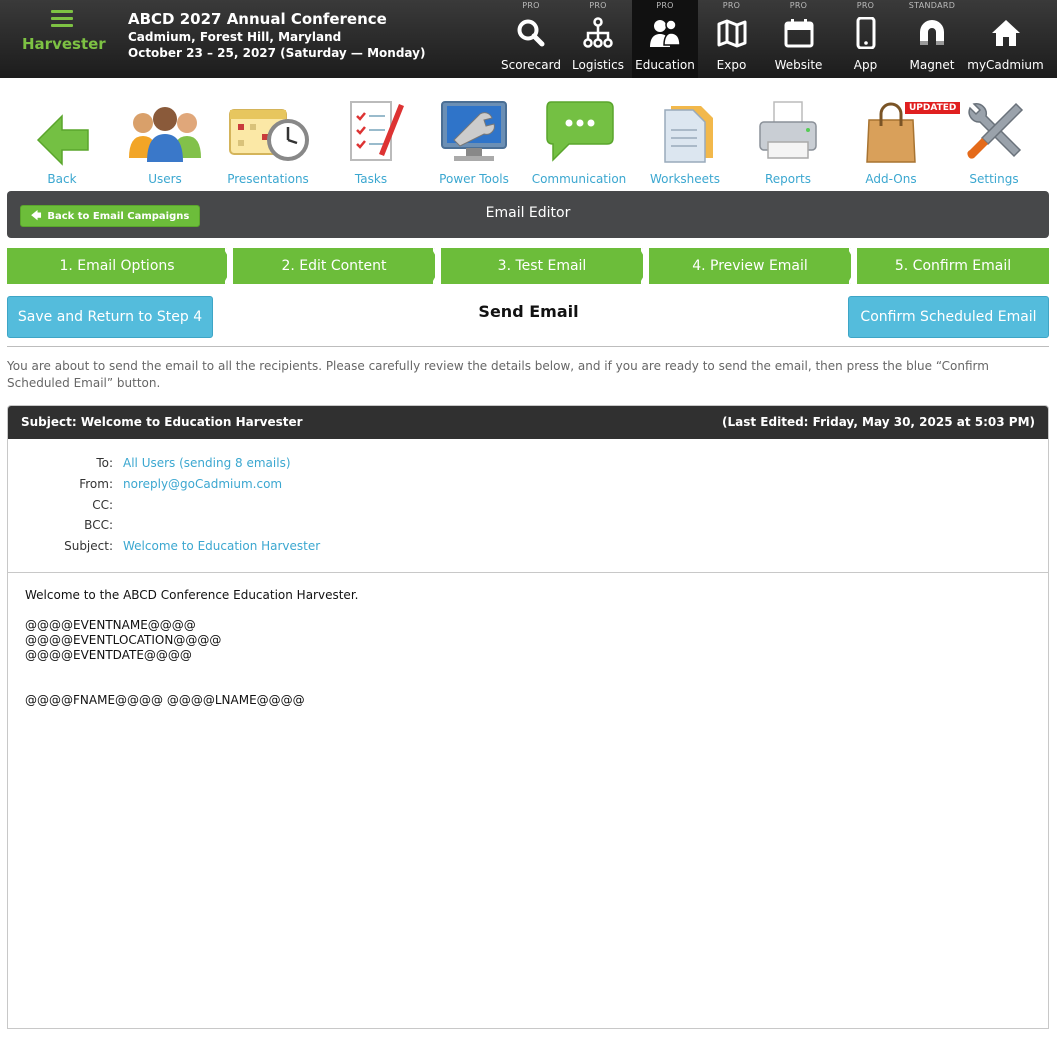 Image resolution: width=1057 pixels, height=1037 pixels. Describe the element at coordinates (235, 37) in the screenshot. I see `conference-location: Cadmium, Forest Hill, Maryland` at that location.